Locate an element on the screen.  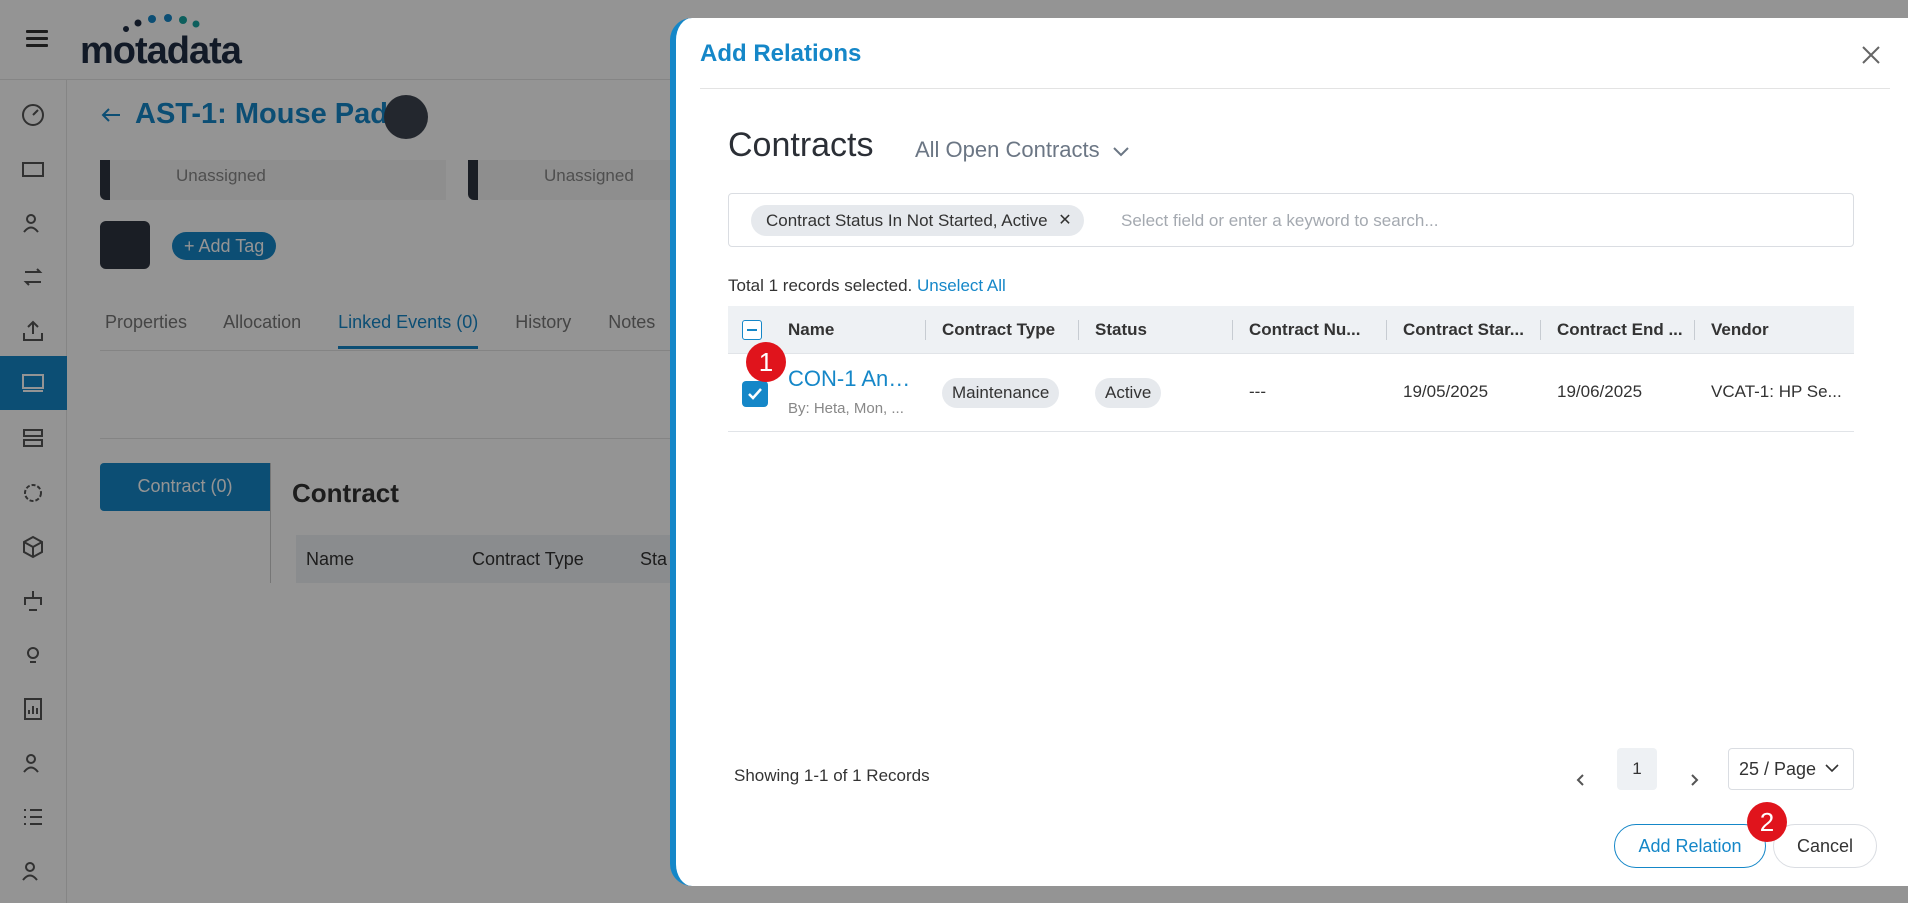
row-checkbox is located at coordinates (755, 394).